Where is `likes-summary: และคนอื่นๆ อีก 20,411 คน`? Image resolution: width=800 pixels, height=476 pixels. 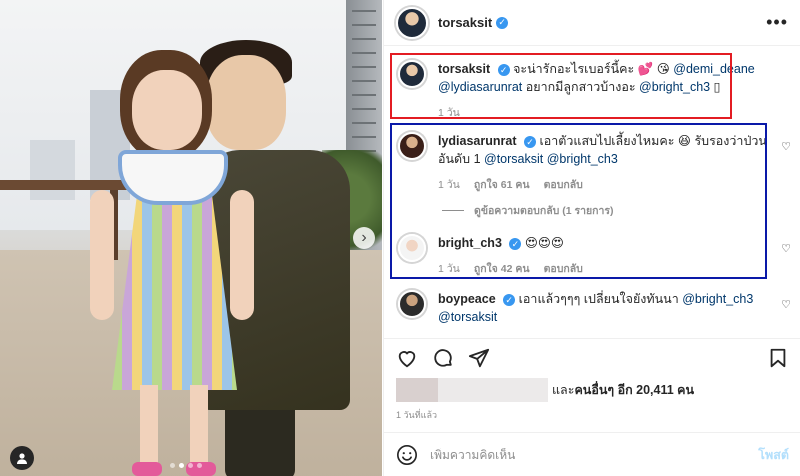
likes-summary: และคนอื่นๆ อีก 20,411 คน is located at coordinates (545, 390).